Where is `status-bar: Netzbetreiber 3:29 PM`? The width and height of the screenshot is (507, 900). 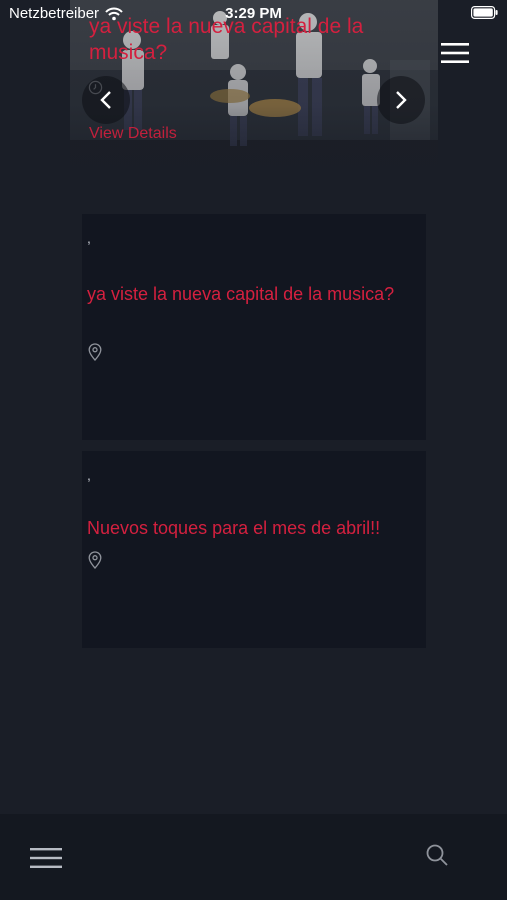 status-bar: Netzbetreiber 3:29 PM is located at coordinates (253, 13).